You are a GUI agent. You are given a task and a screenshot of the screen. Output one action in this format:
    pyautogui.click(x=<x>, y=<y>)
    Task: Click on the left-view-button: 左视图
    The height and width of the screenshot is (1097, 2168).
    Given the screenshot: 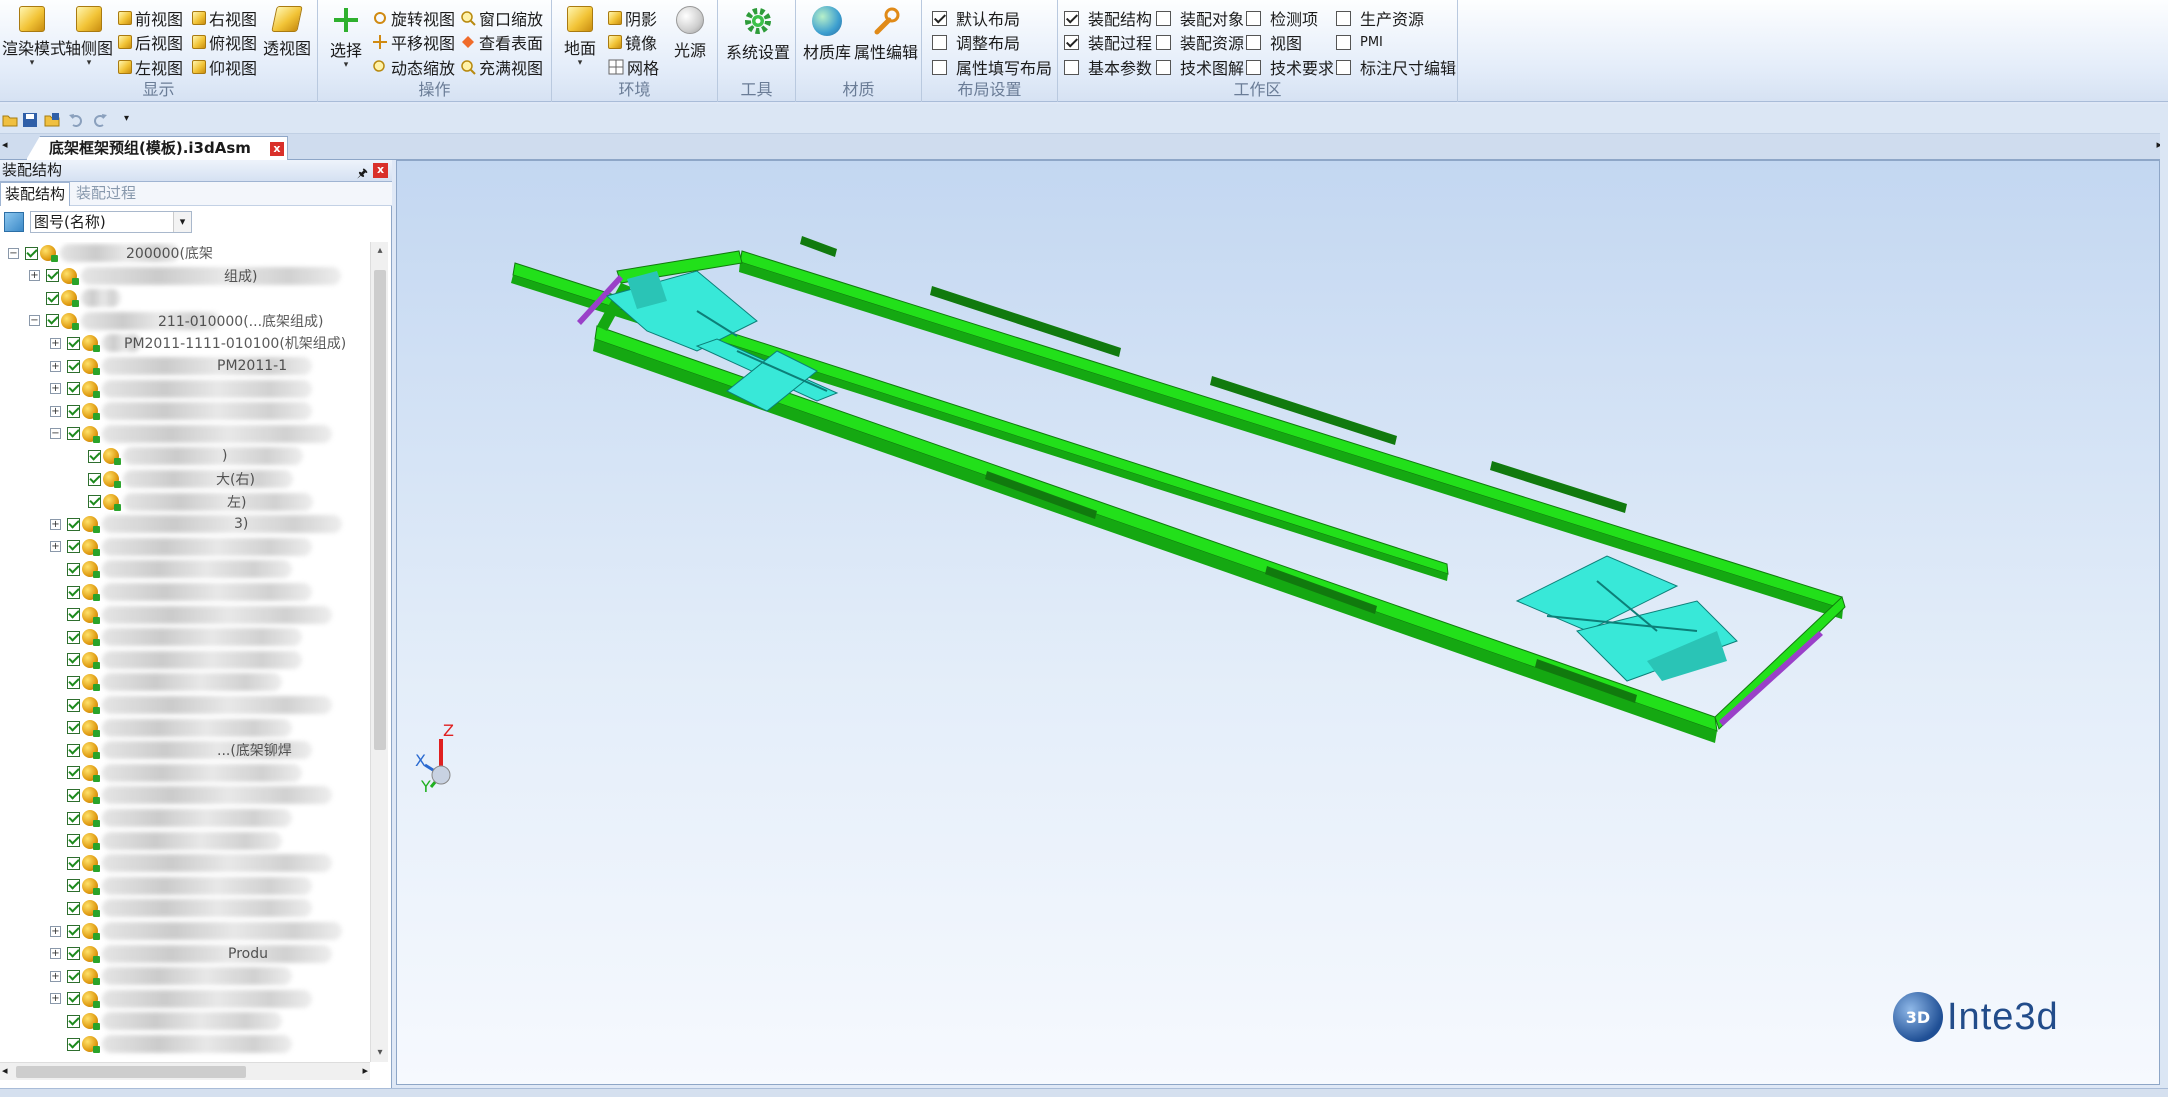 What is the action you would take?
    pyautogui.click(x=150, y=67)
    